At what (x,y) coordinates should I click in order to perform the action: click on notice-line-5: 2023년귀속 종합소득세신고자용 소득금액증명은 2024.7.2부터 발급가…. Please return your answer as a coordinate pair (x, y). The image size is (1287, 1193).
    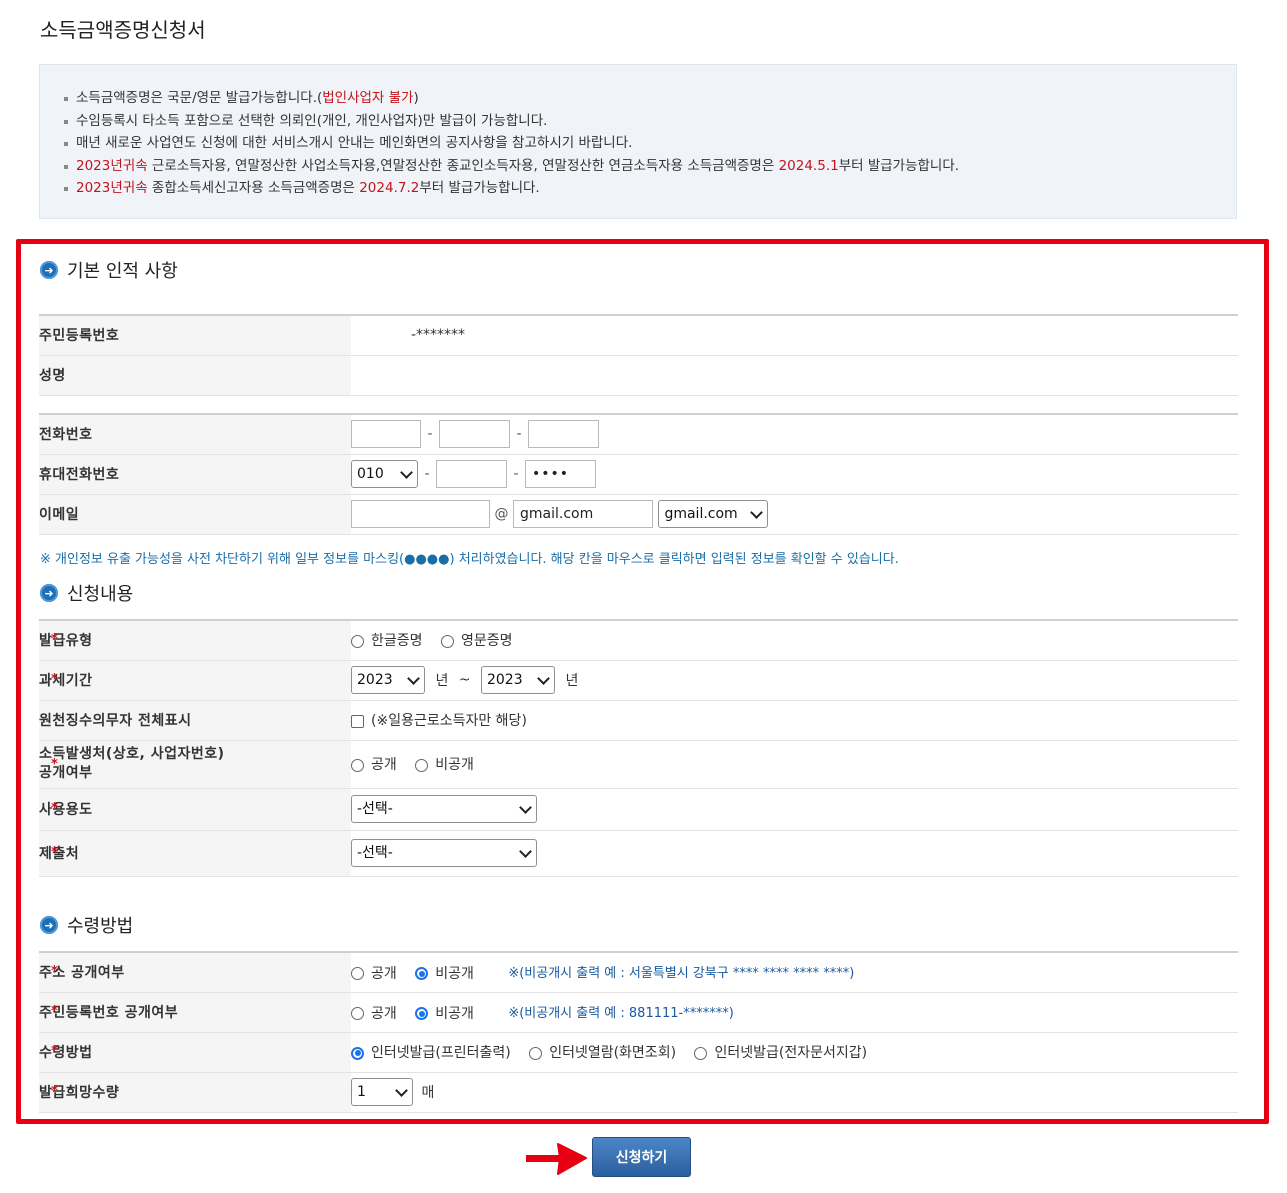
    Looking at the image, I should click on (650, 188).